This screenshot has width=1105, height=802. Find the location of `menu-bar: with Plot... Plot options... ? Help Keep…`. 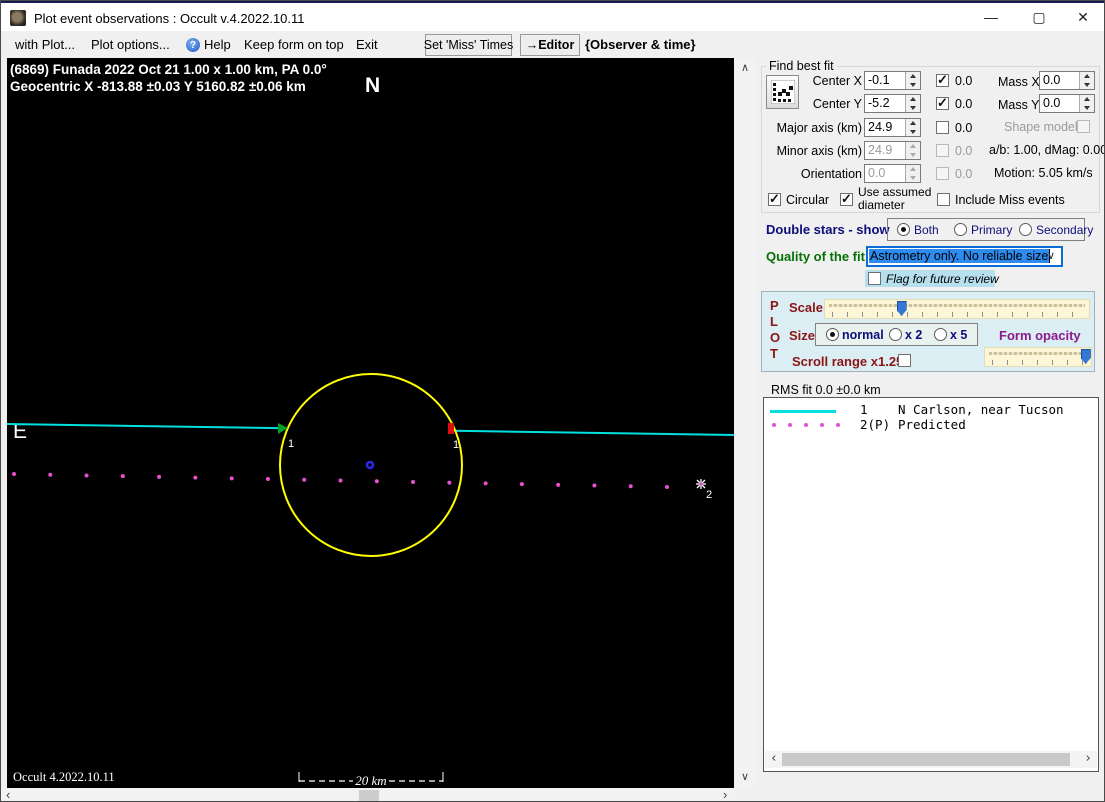

menu-bar: with Plot... Plot options... ? Help Keep… is located at coordinates (552, 44).